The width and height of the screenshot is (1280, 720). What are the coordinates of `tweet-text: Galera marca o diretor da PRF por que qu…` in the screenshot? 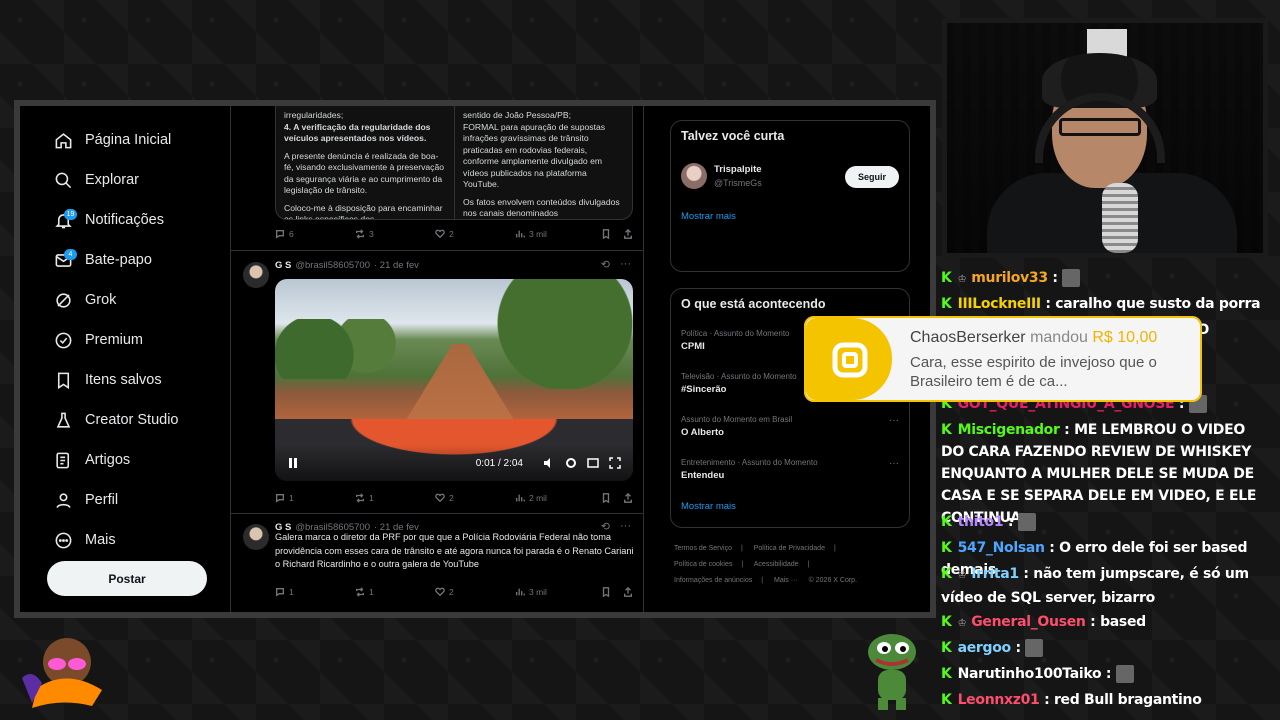 It's located at (454, 550).